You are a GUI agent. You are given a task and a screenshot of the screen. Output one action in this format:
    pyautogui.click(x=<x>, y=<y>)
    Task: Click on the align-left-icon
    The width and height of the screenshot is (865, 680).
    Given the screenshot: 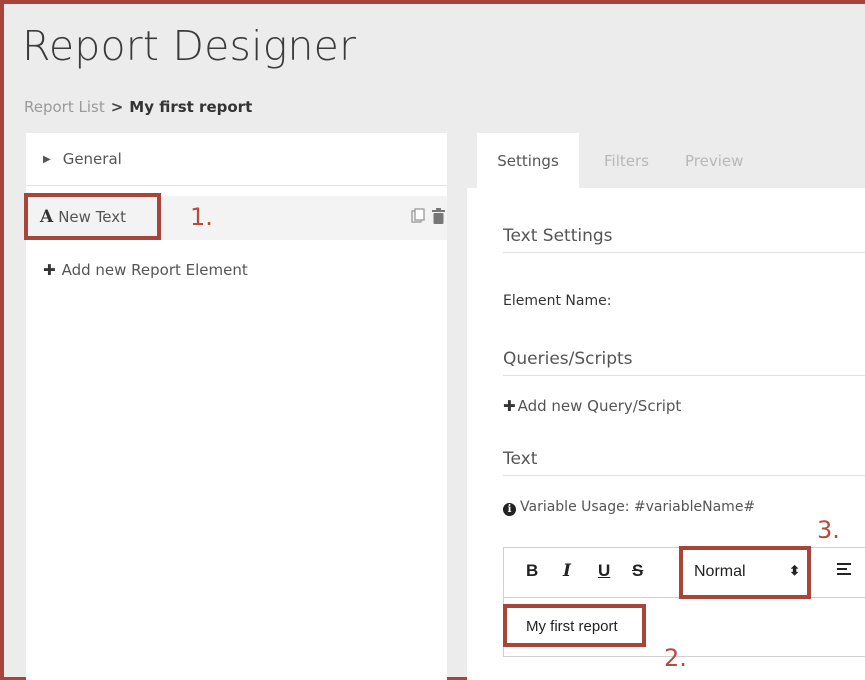 What is the action you would take?
    pyautogui.click(x=845, y=570)
    